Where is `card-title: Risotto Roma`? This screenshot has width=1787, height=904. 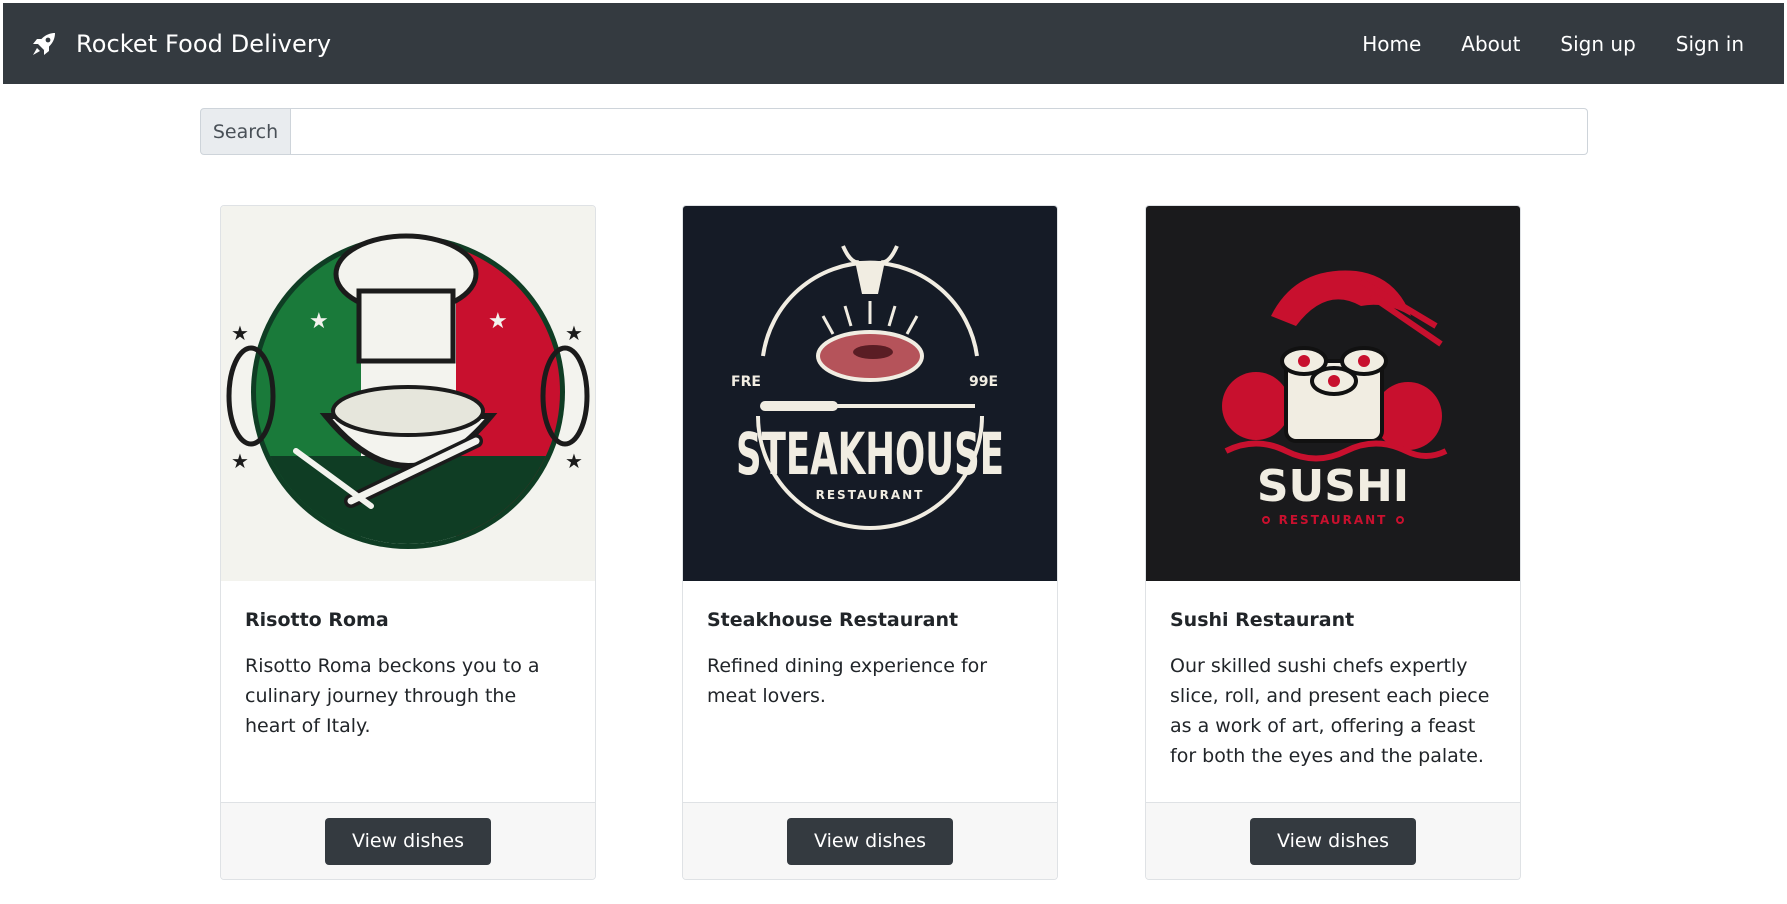
card-title: Risotto Roma is located at coordinates (317, 620).